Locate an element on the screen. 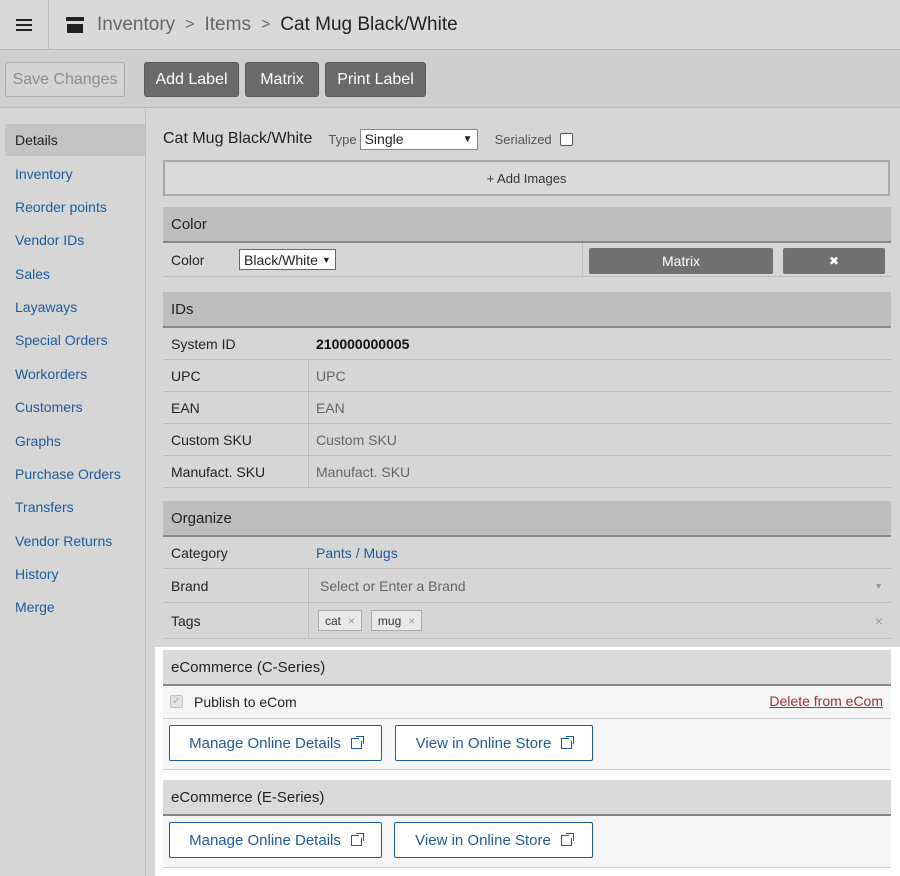 Image resolution: width=900 pixels, height=876 pixels. category-label: Category is located at coordinates (199, 552).